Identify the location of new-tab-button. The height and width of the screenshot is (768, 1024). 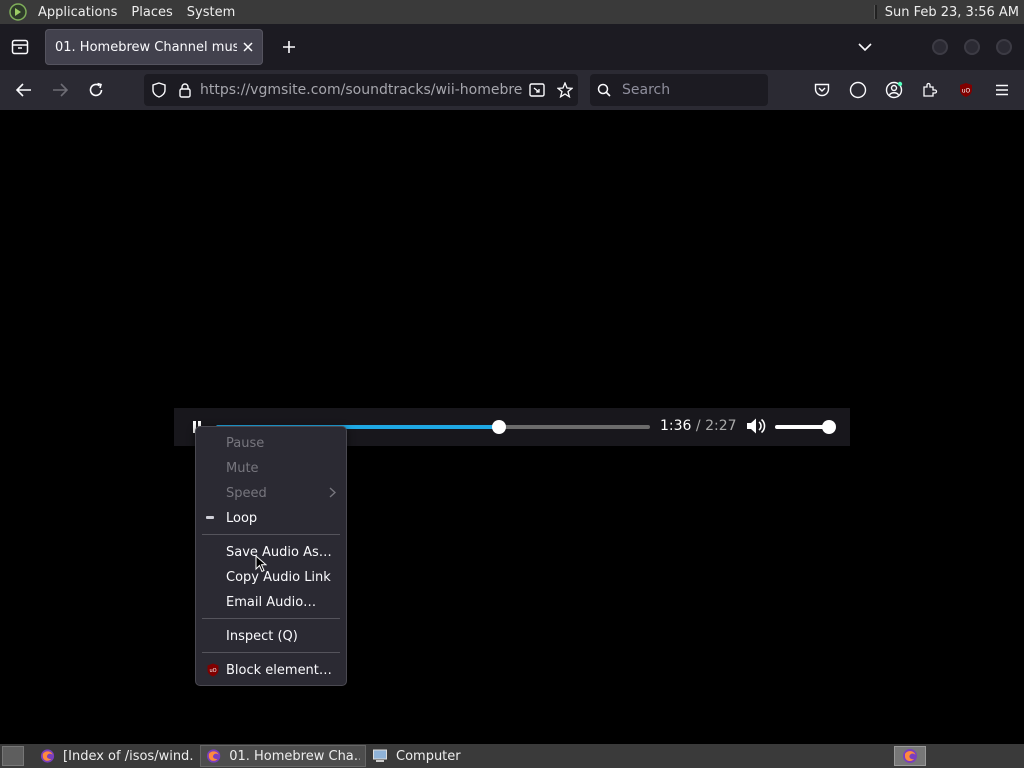
(289, 47).